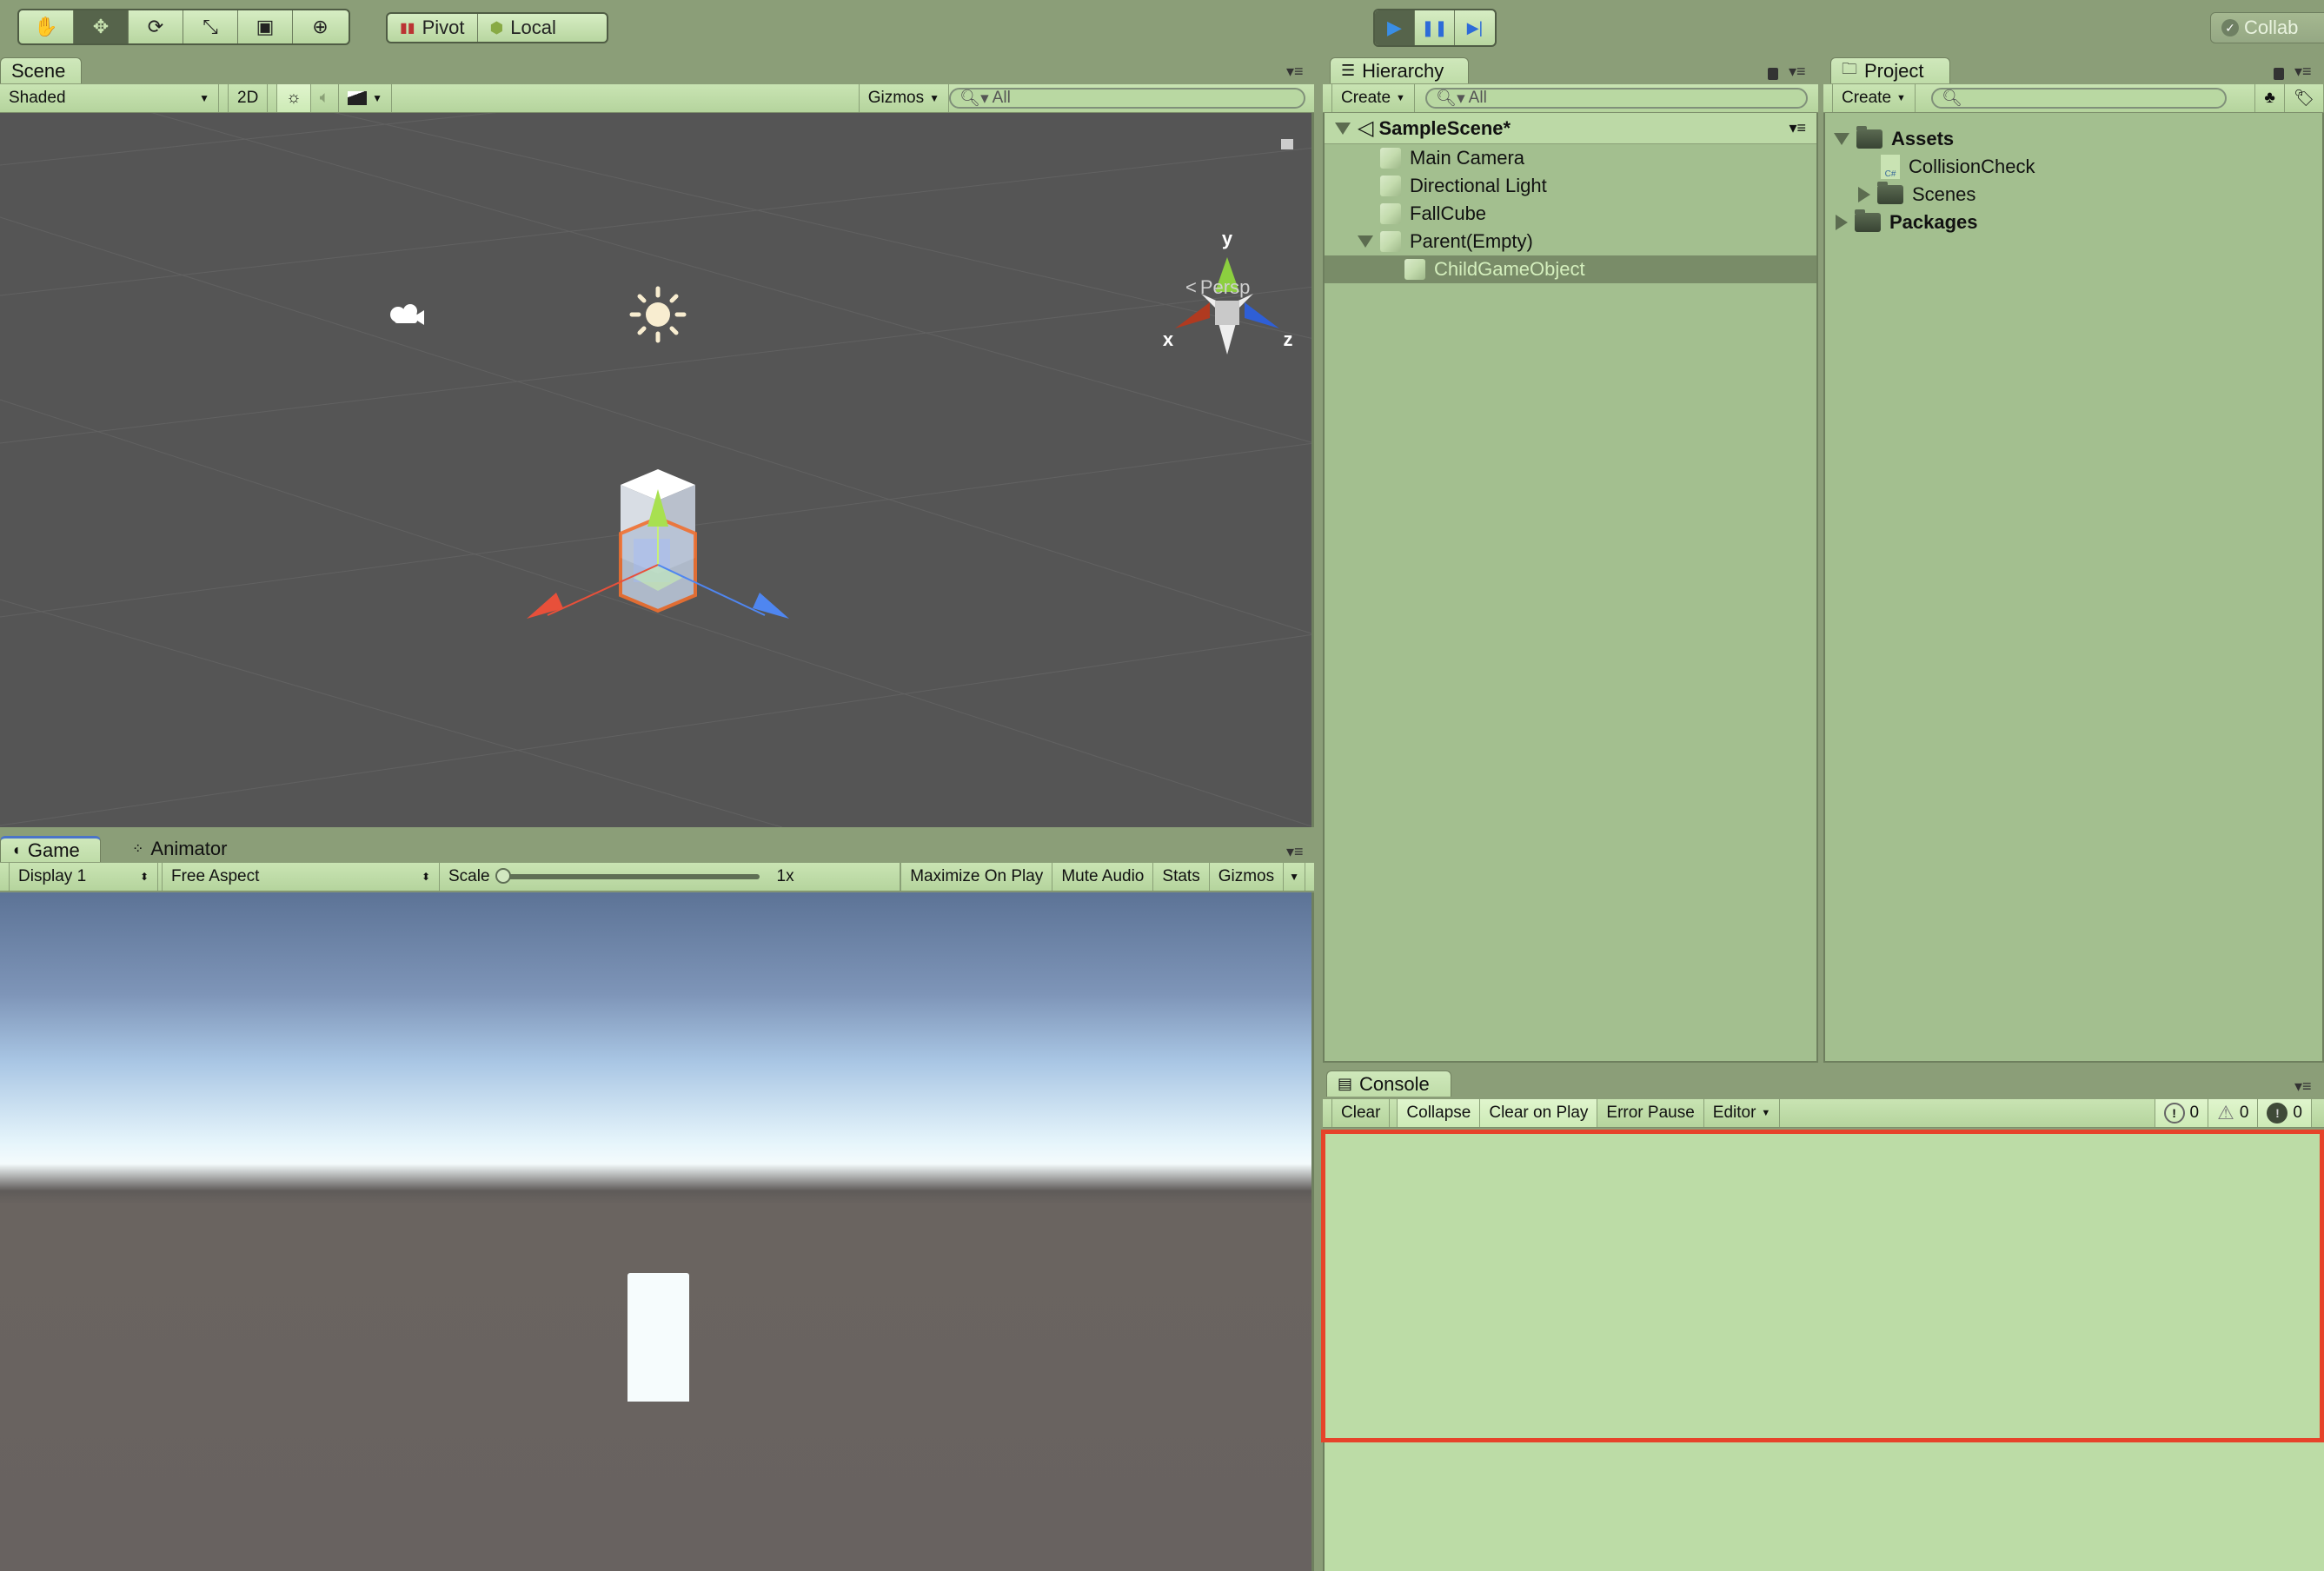 This screenshot has width=2324, height=1571. Describe the element at coordinates (1449, 213) in the screenshot. I see `hierarchy-item-label: FallCube` at that location.